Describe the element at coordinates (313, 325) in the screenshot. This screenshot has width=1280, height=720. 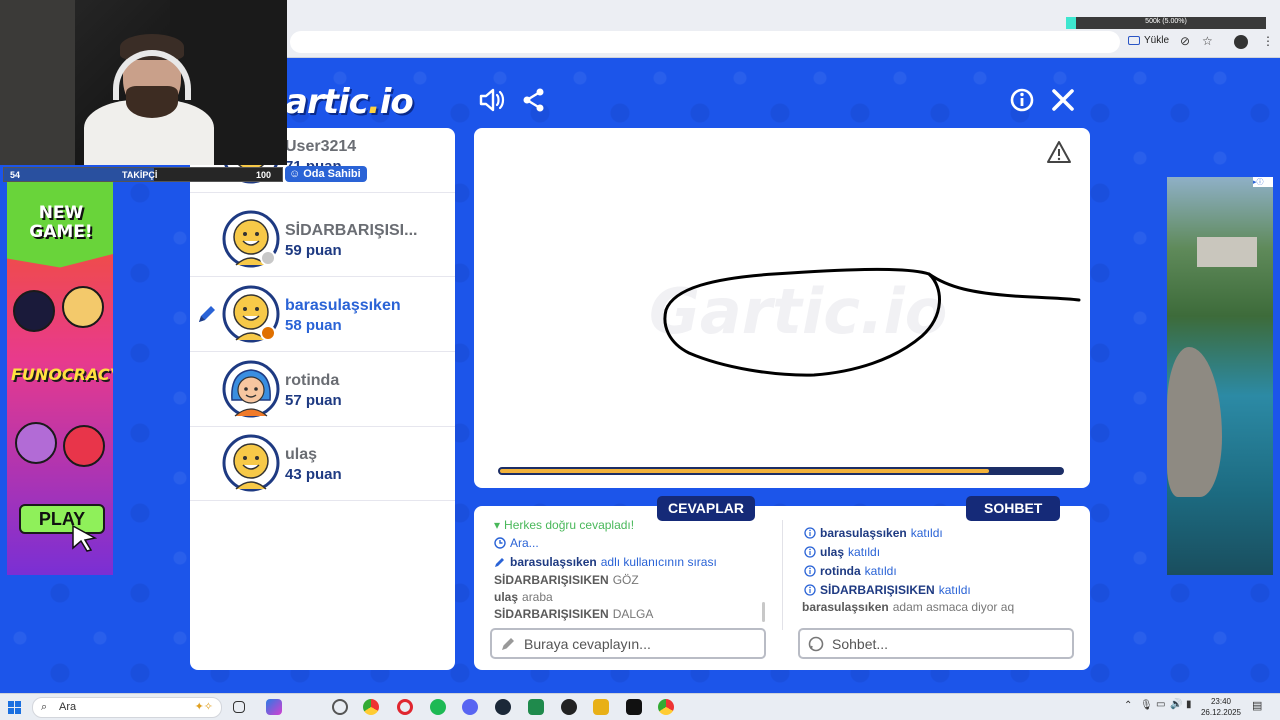
I see `player-points: 58 puan` at that location.